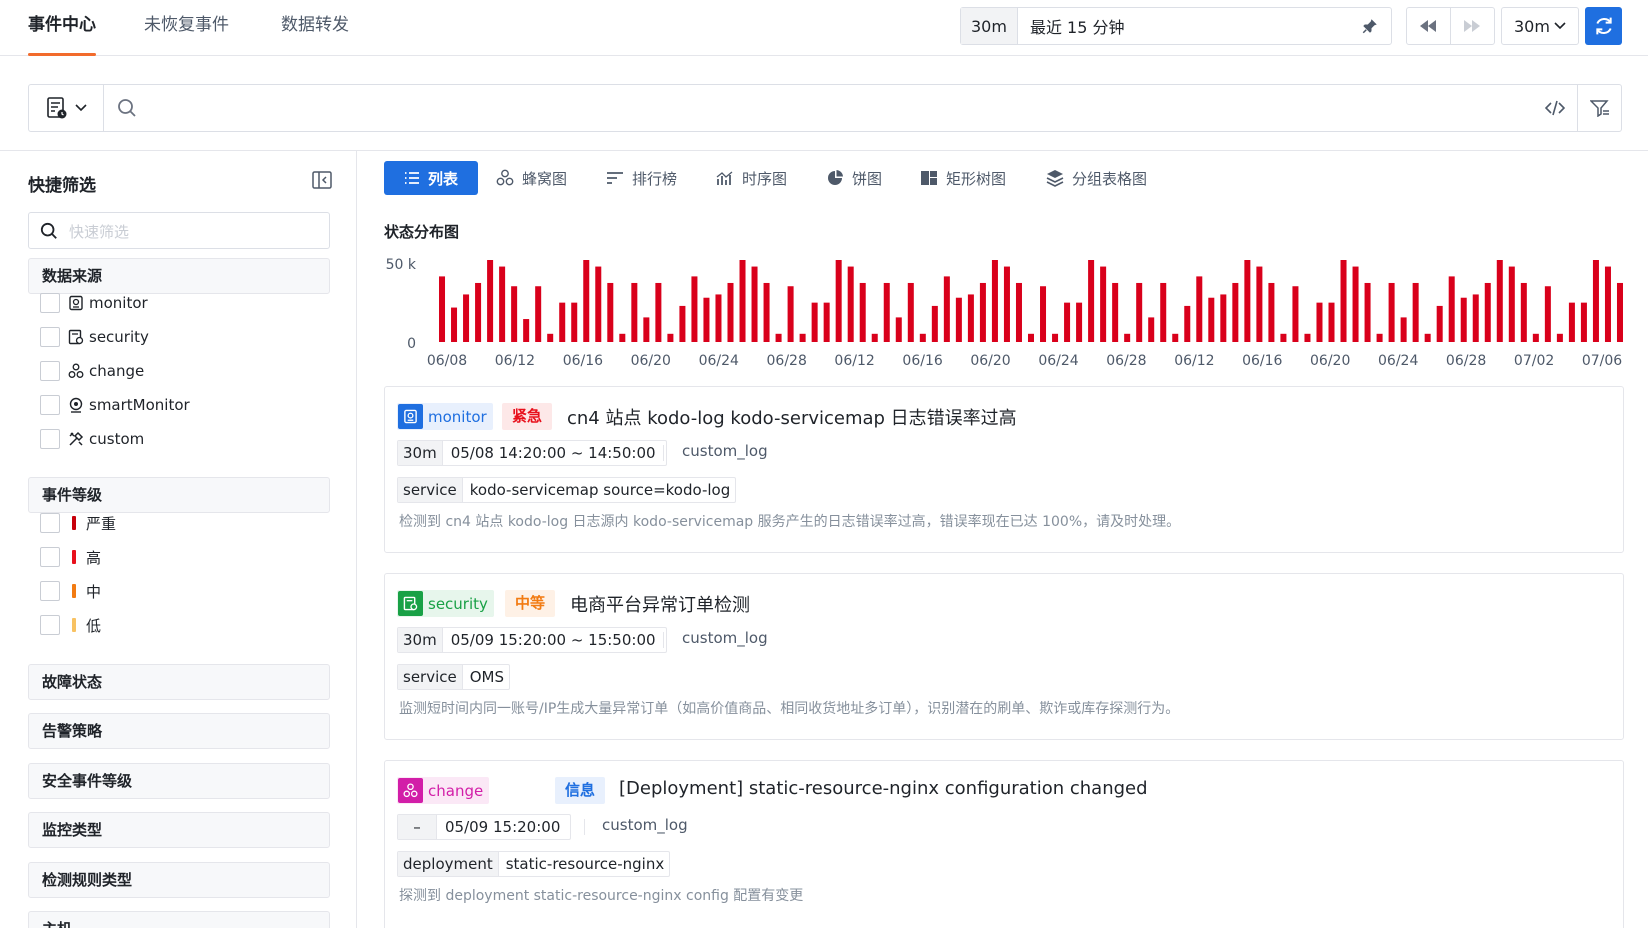 This screenshot has height=928, width=1648. What do you see at coordinates (1176, 26) in the screenshot?
I see `time-range-picker: 30m 最近 15 分钟` at bounding box center [1176, 26].